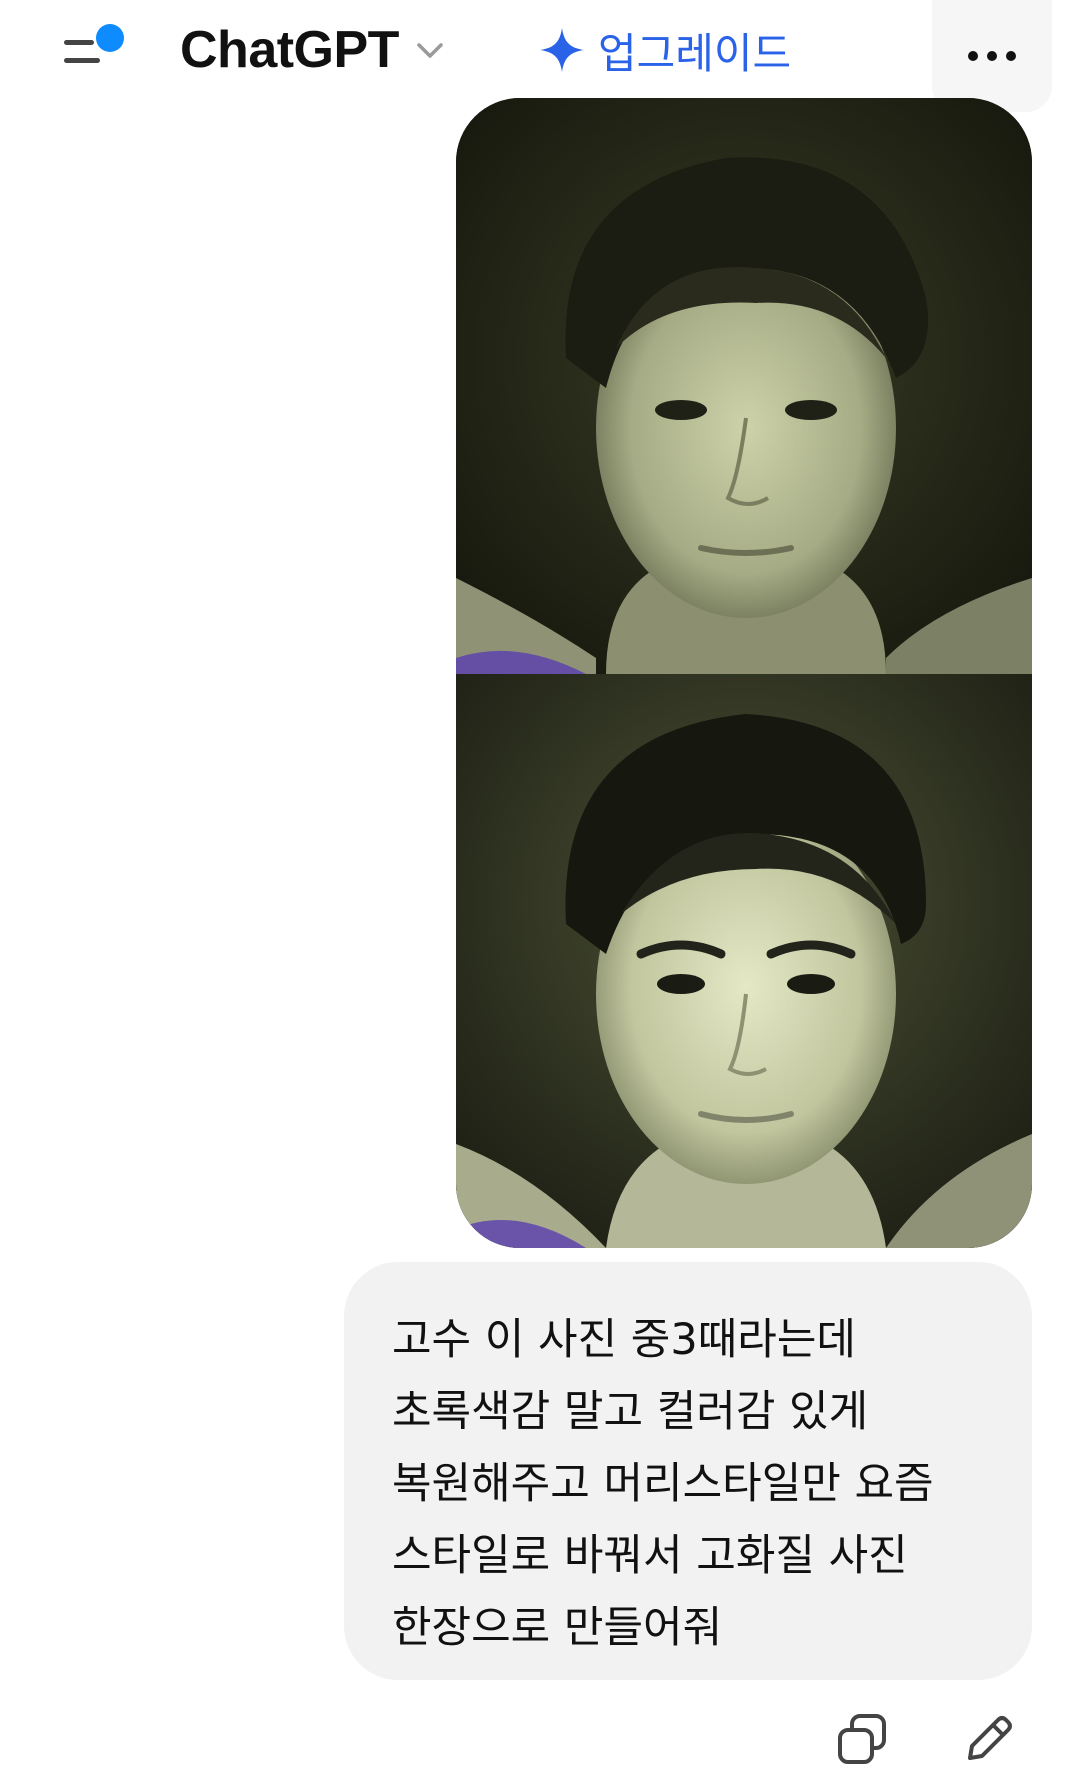 Image resolution: width=1079 pixels, height=1789 pixels. I want to click on more-options-button, so click(992, 56).